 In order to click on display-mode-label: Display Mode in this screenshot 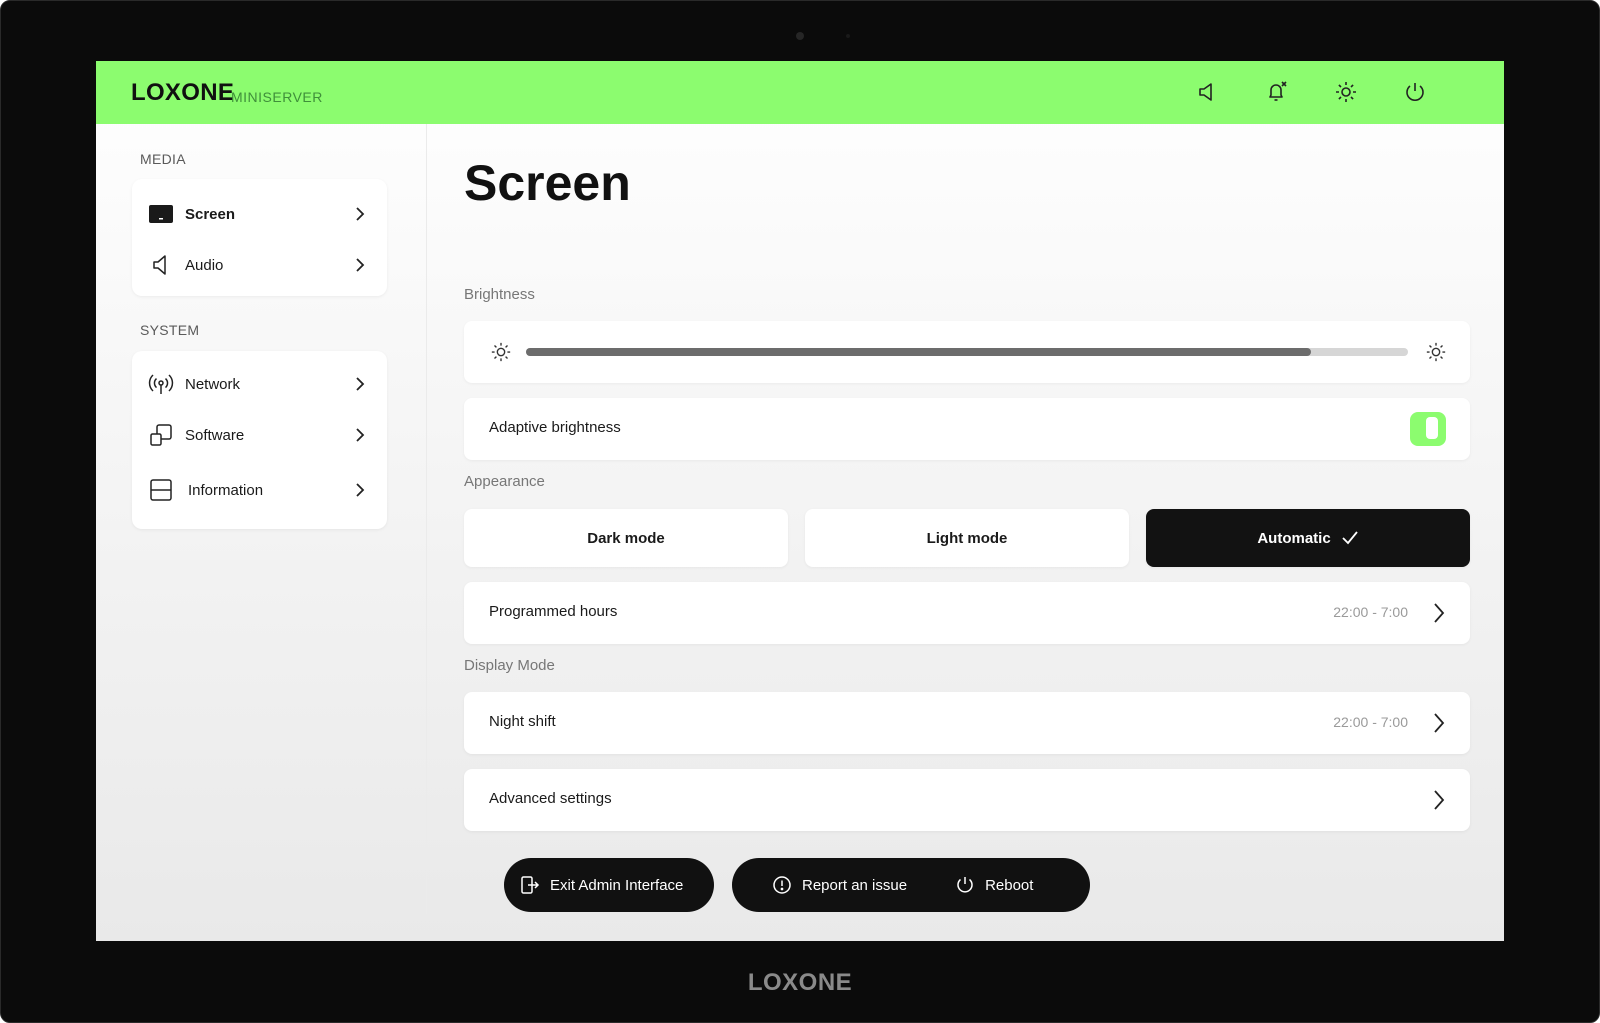, I will do `click(509, 665)`.